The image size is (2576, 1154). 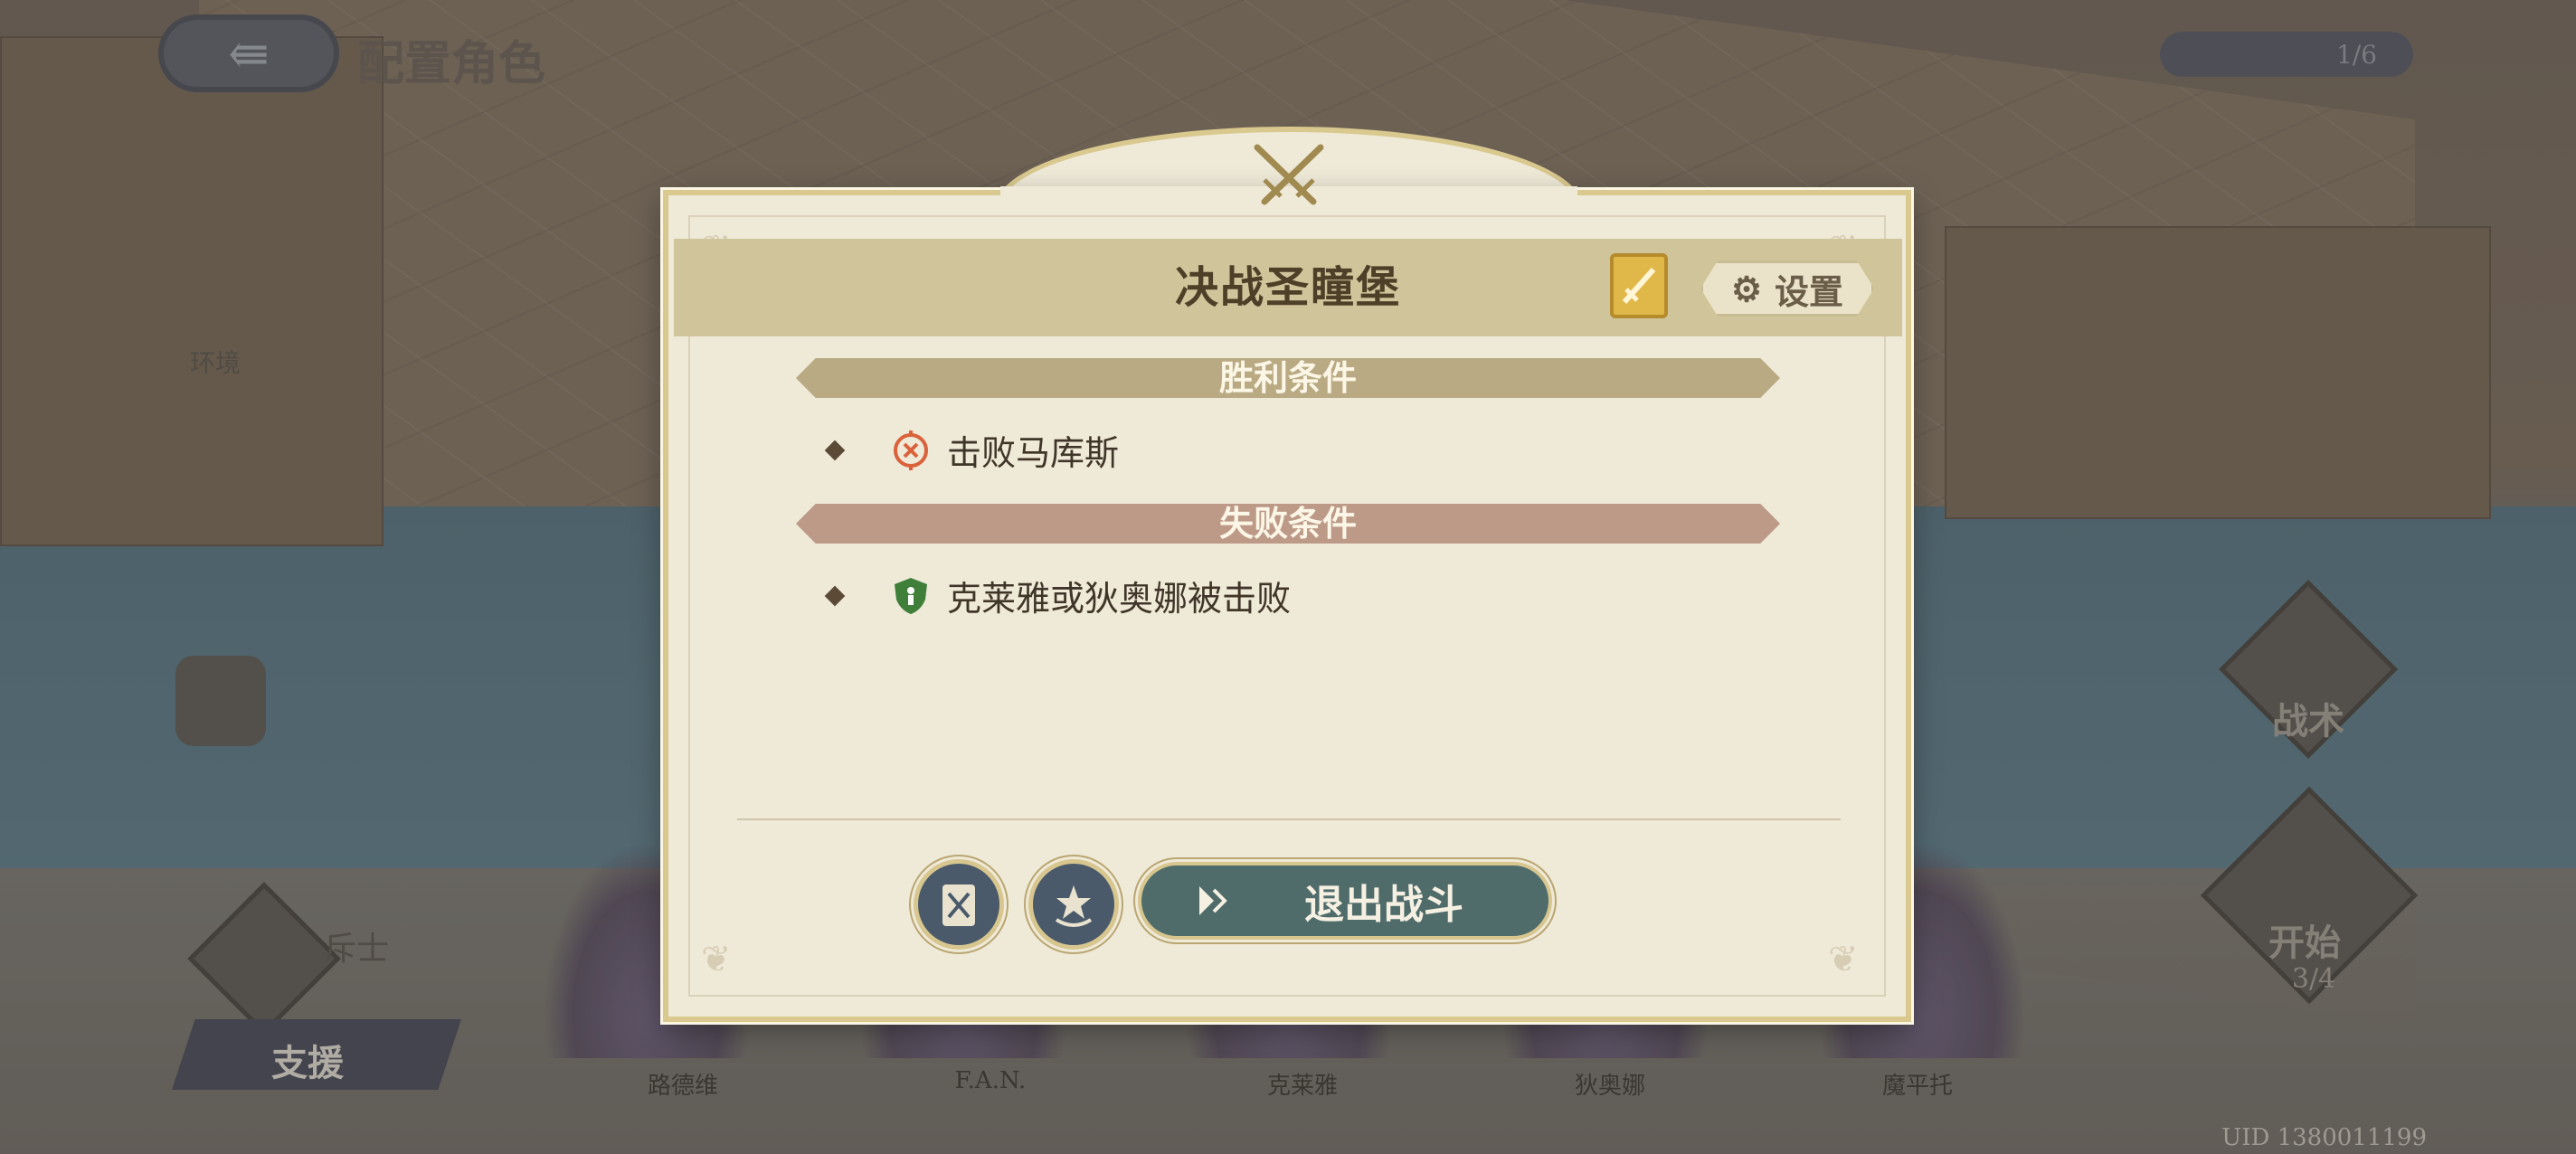 I want to click on settings-button: ⚙ 设置, so click(x=1787, y=288).